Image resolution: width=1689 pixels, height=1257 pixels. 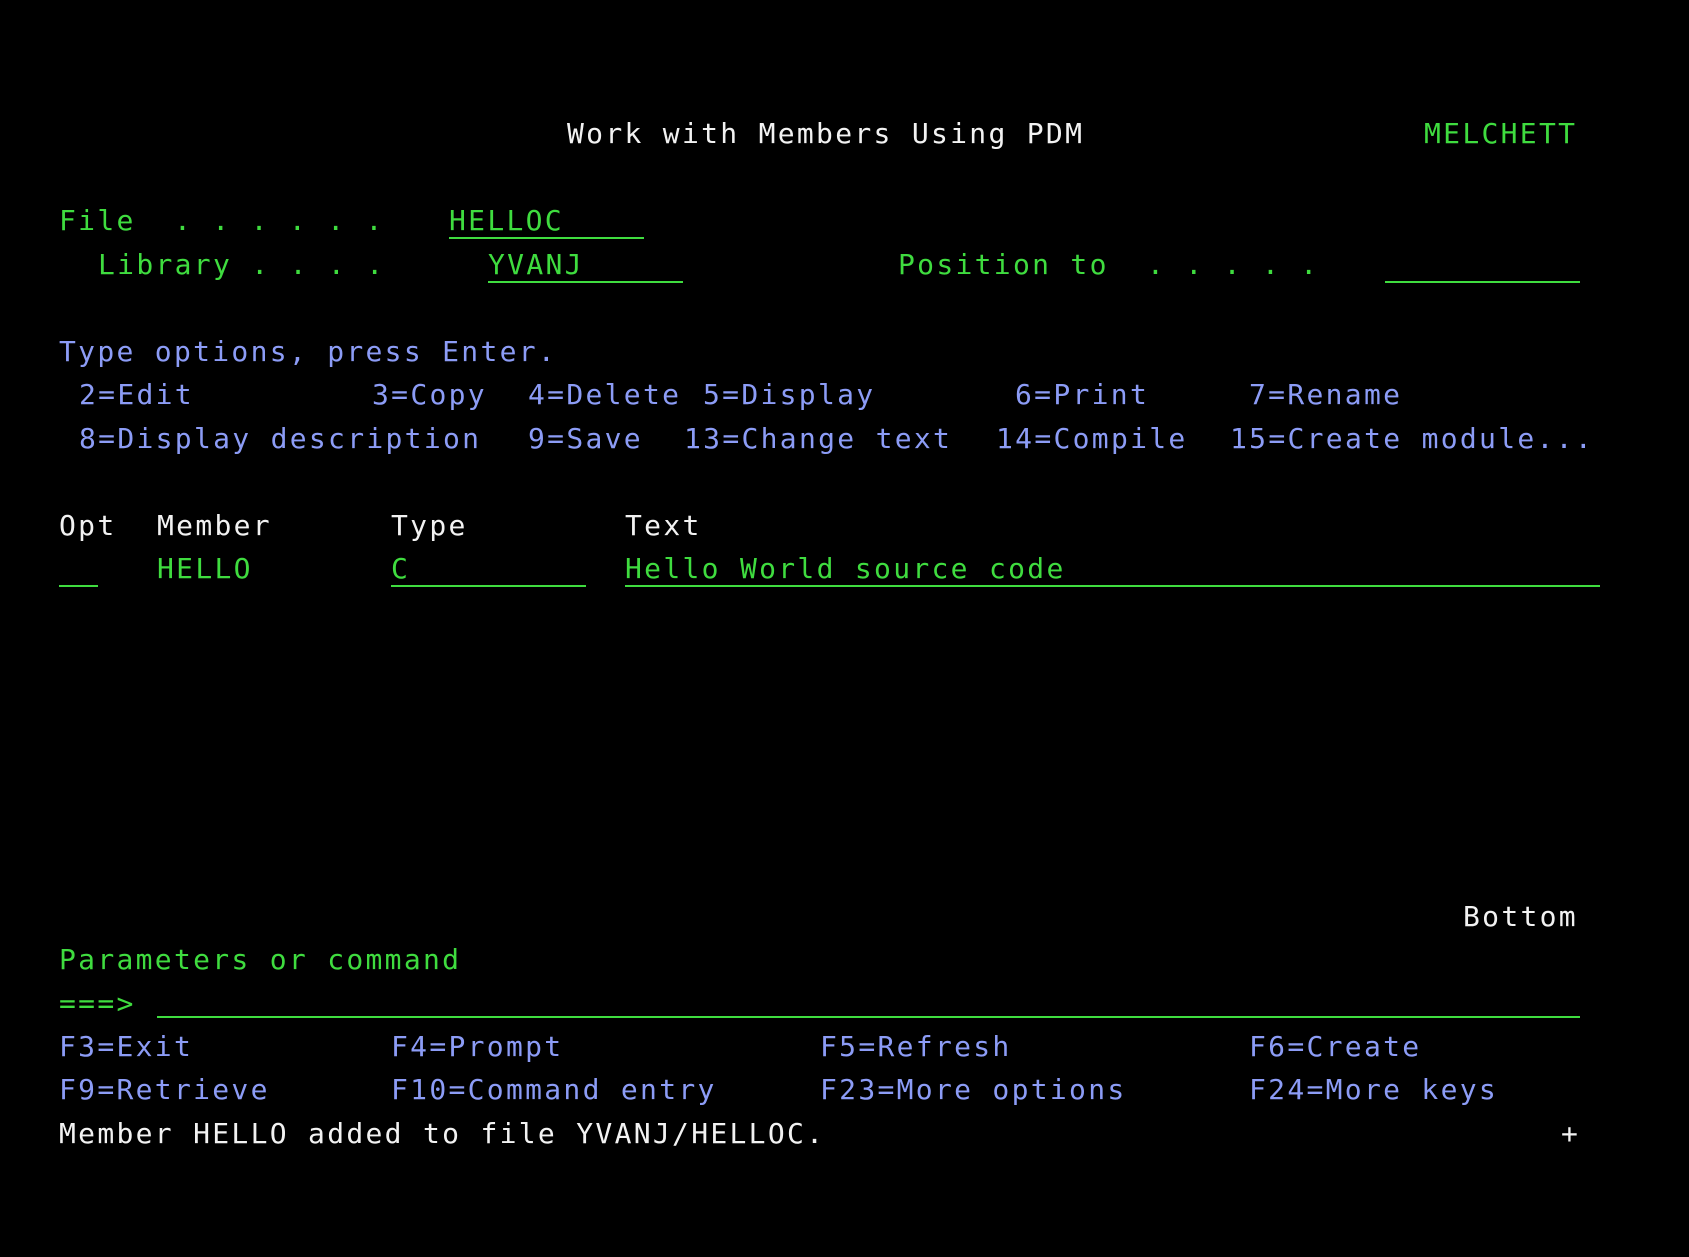 What do you see at coordinates (1335, 1047) in the screenshot?
I see `fkey-create: F6=Create` at bounding box center [1335, 1047].